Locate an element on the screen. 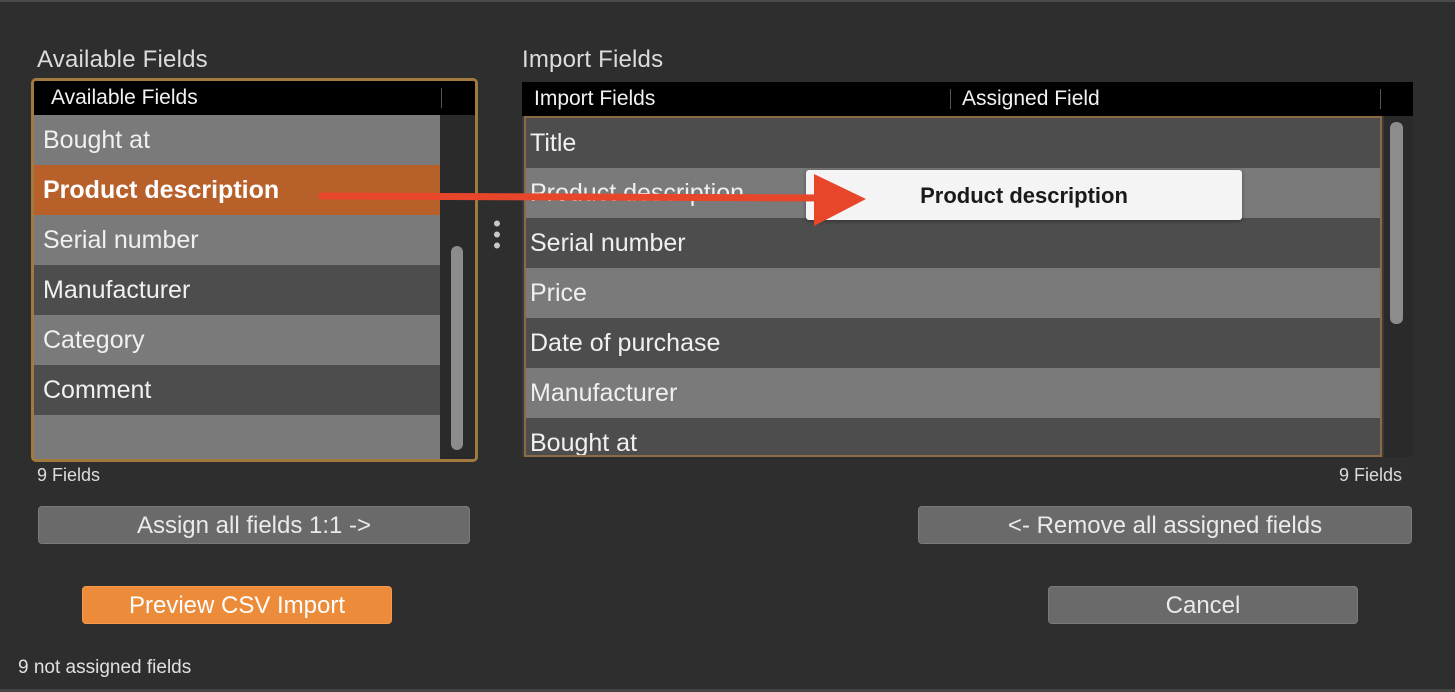 This screenshot has width=1455, height=692. column-header-available-fields: Available Fields is located at coordinates (119, 98).